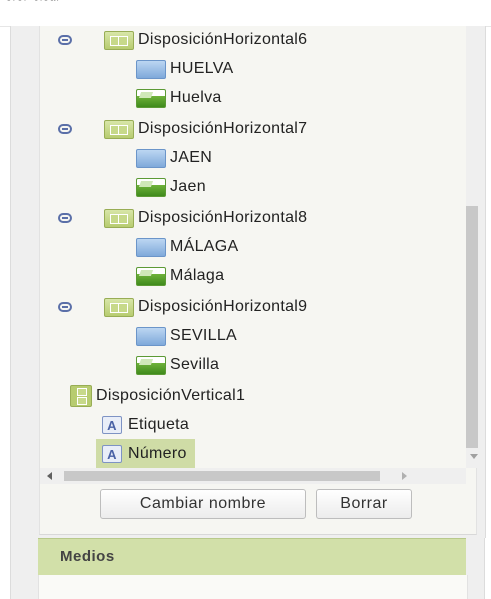 This screenshot has width=491, height=599. I want to click on tree-item-image-jaen: Jaen, so click(171, 187).